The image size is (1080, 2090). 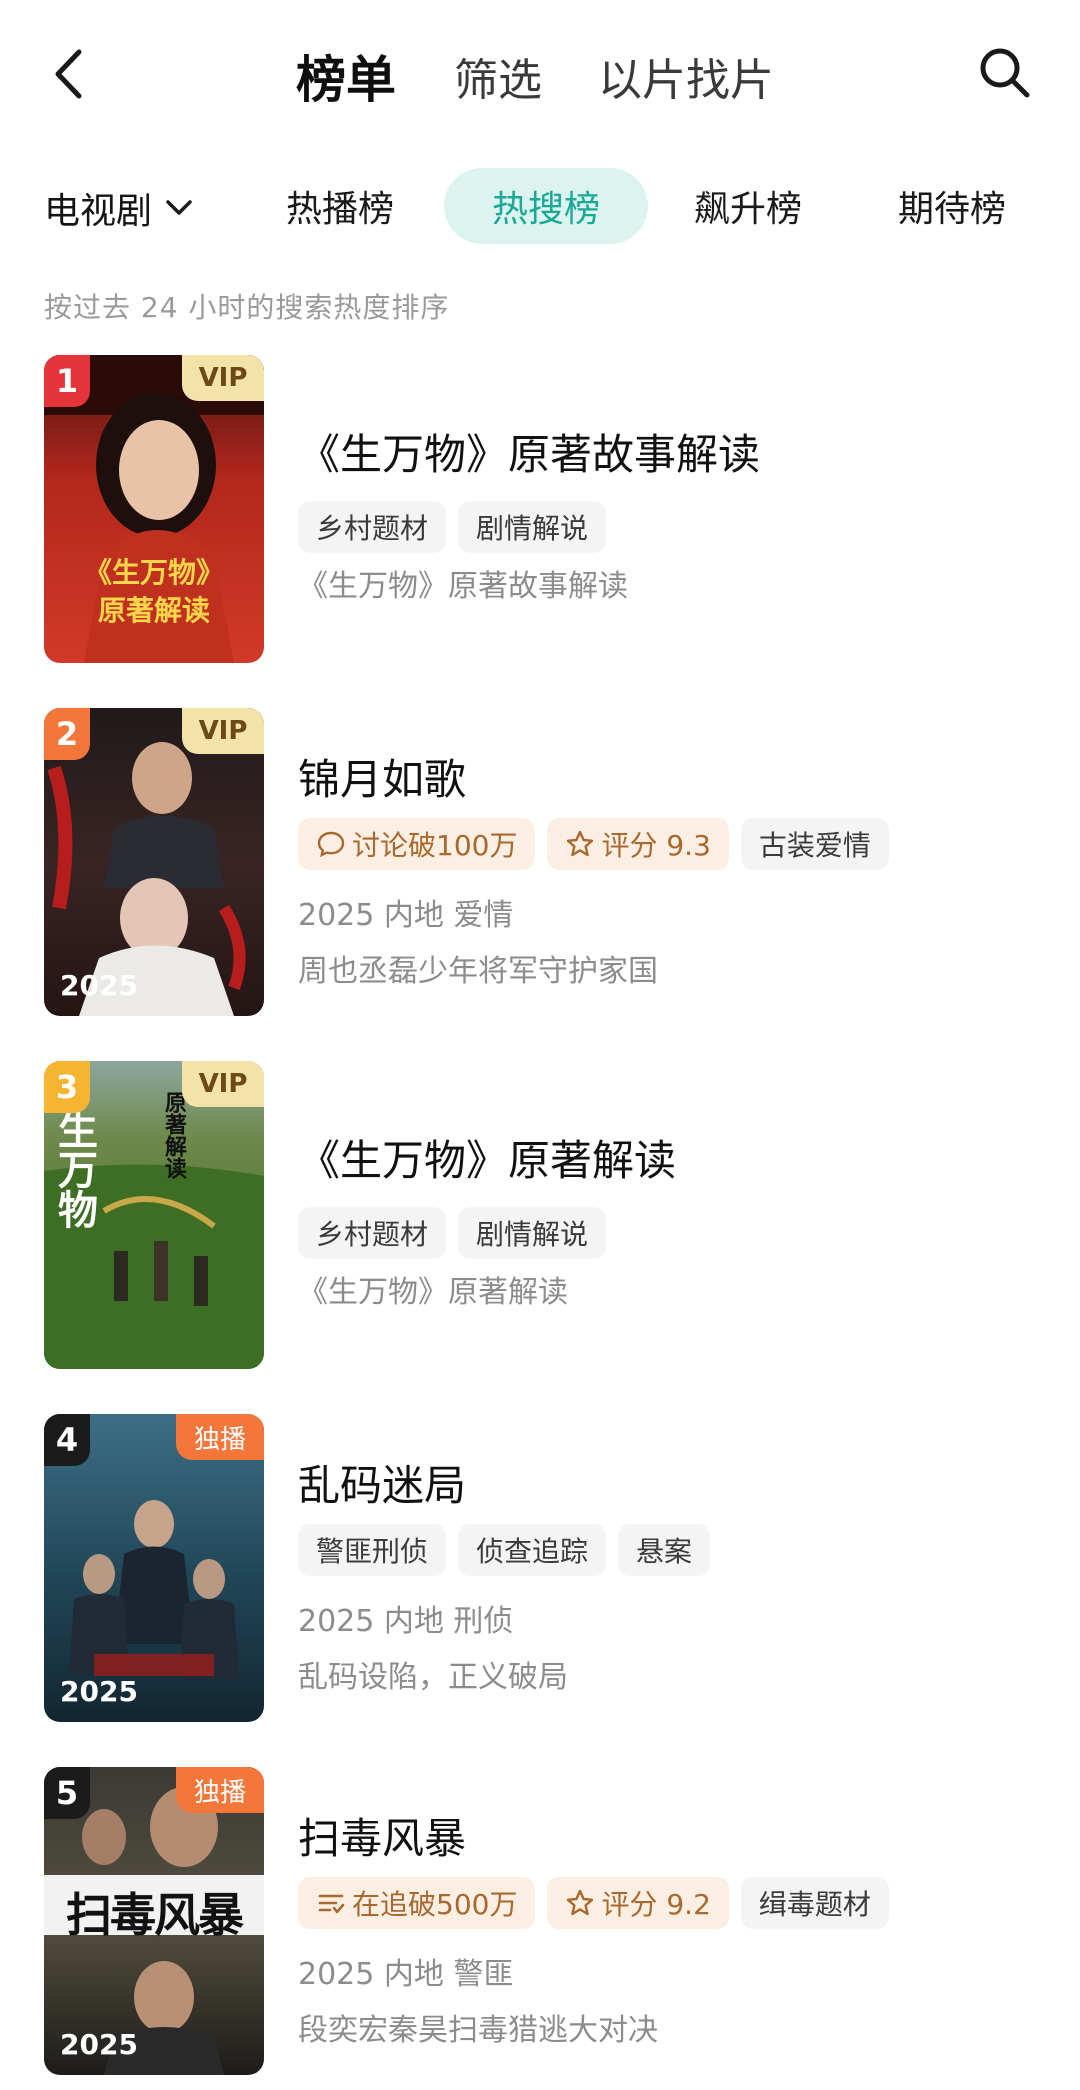 What do you see at coordinates (814, 844) in the screenshot?
I see `tag: 古装爱情` at bounding box center [814, 844].